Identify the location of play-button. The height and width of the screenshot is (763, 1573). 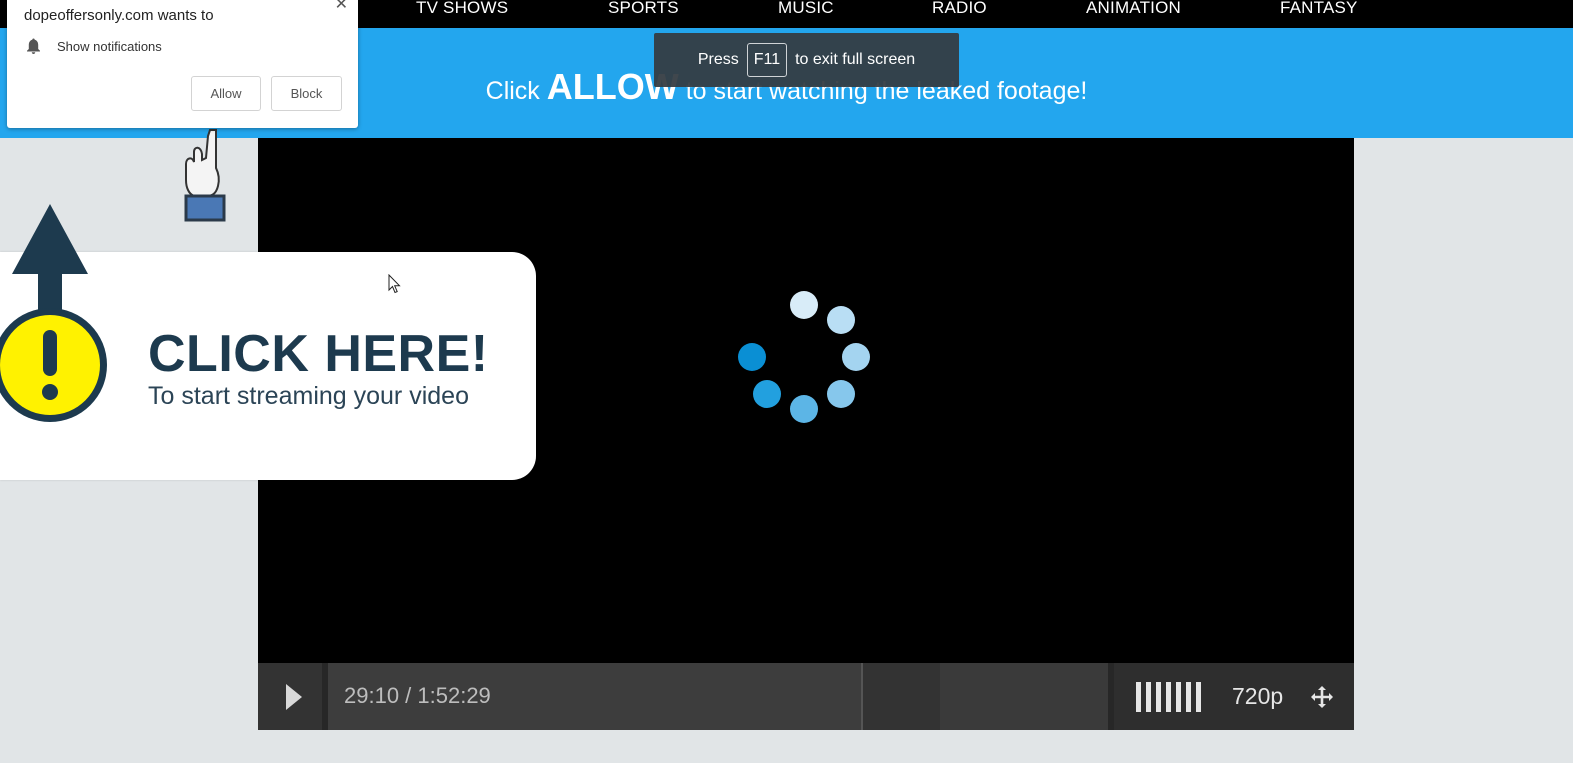
(290, 696).